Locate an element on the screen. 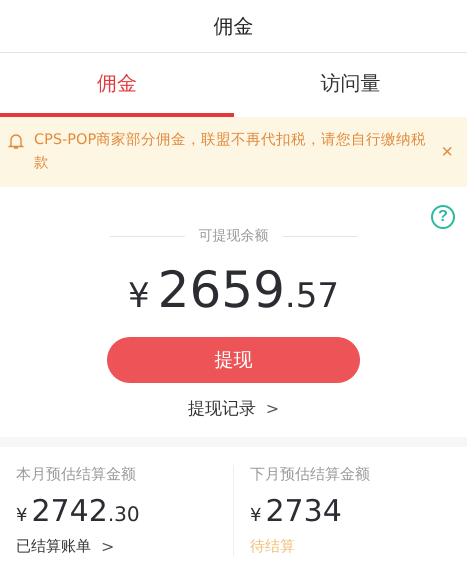  notice-text: CPS-POP商家部分佣金，联盟不再代扣税，请您自行缴纳税款 is located at coordinates (231, 151).